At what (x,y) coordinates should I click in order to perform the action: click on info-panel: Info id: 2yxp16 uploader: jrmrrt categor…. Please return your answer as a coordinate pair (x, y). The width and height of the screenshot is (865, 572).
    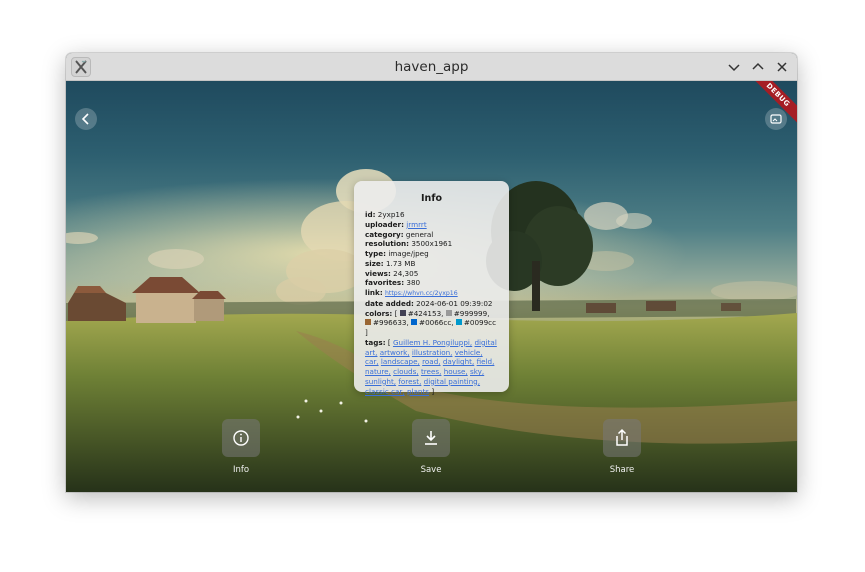
    Looking at the image, I should click on (431, 288).